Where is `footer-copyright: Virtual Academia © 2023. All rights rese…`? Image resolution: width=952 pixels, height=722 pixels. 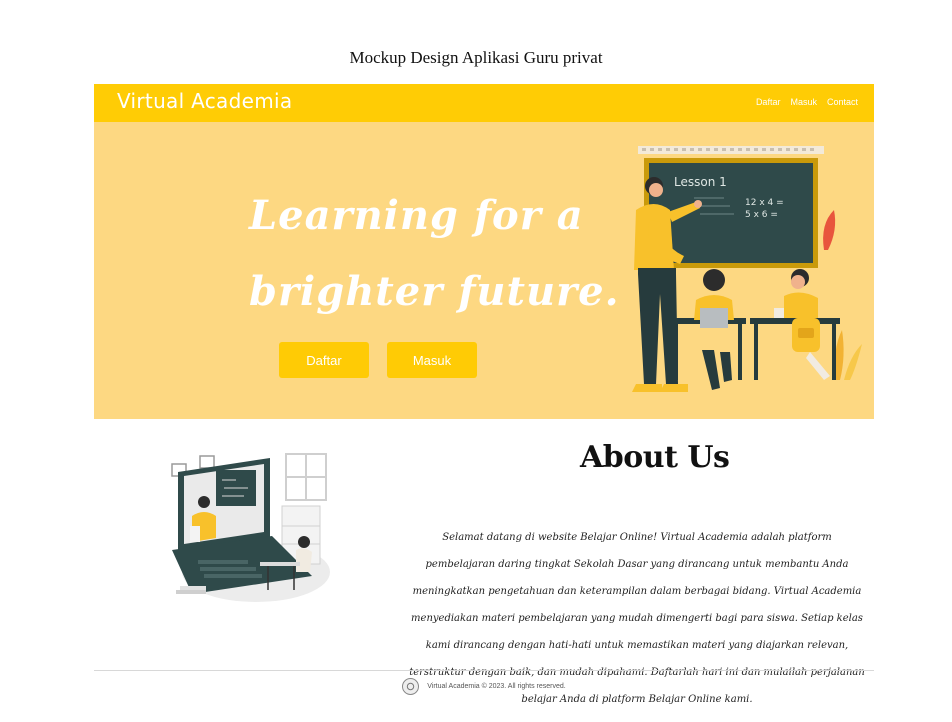 footer-copyright: Virtual Academia © 2023. All rights rese… is located at coordinates (496, 686).